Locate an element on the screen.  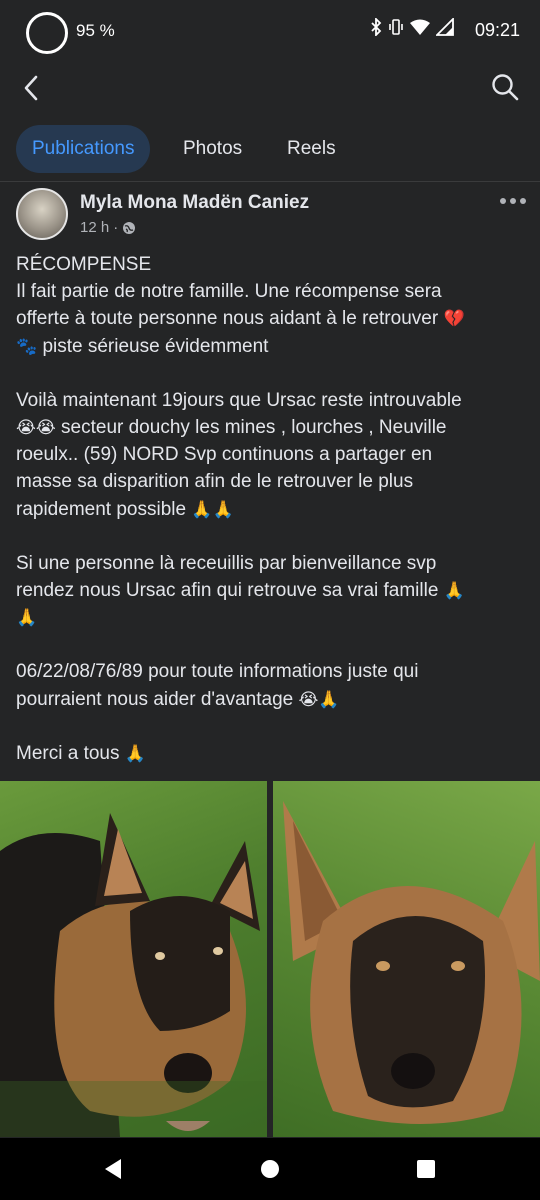
back-button is located at coordinates (32, 88).